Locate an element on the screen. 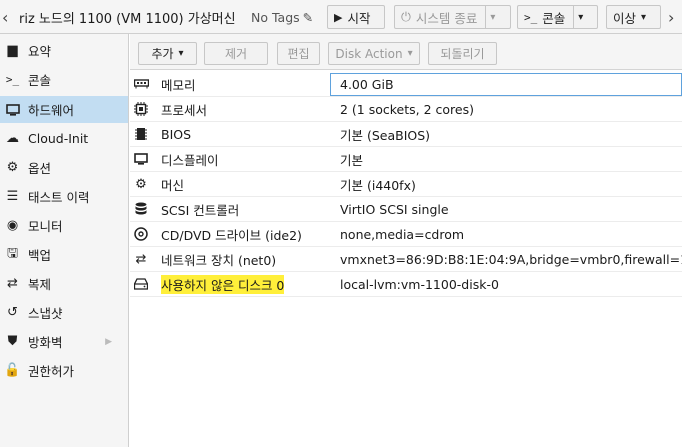 This screenshot has width=682, height=447. unlock-icon: 🔓 is located at coordinates (12, 370).